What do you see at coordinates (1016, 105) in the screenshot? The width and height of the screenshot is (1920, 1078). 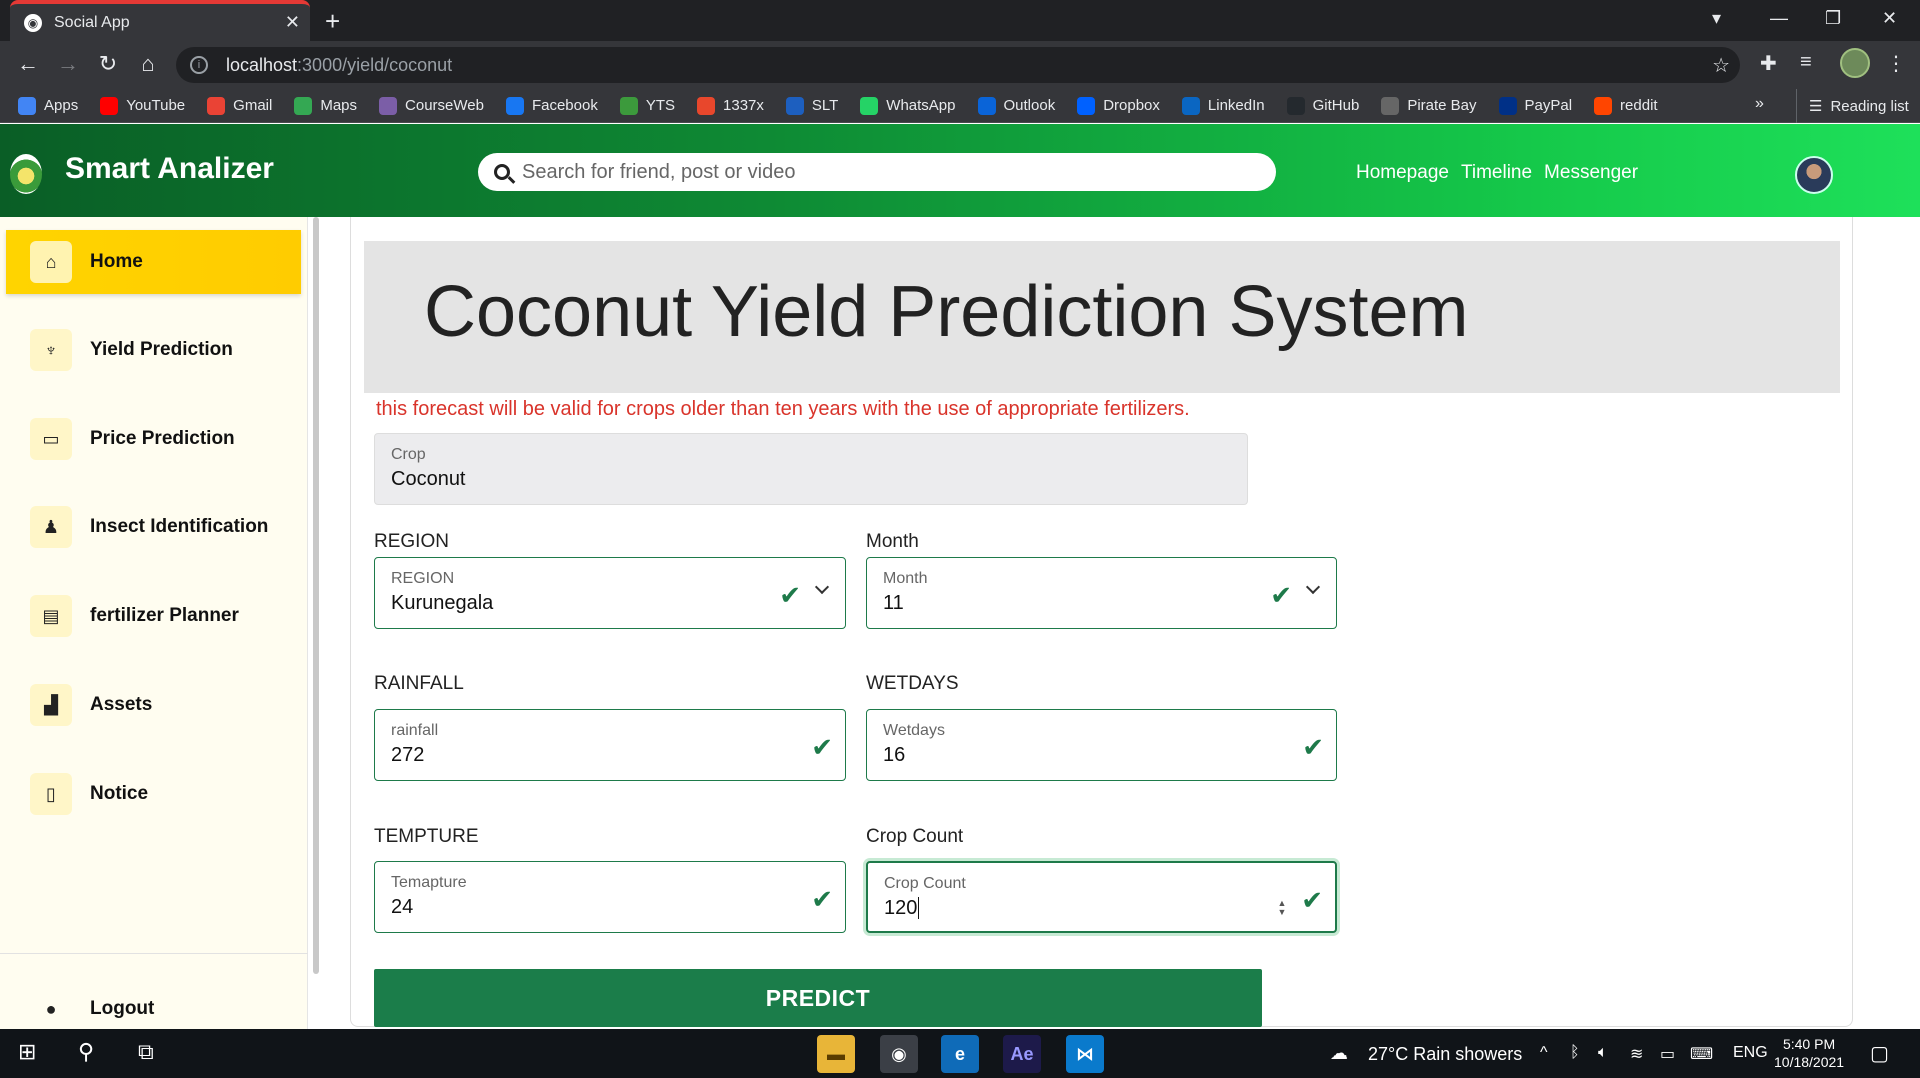 I see `bookmark-outlook: Outlook` at bounding box center [1016, 105].